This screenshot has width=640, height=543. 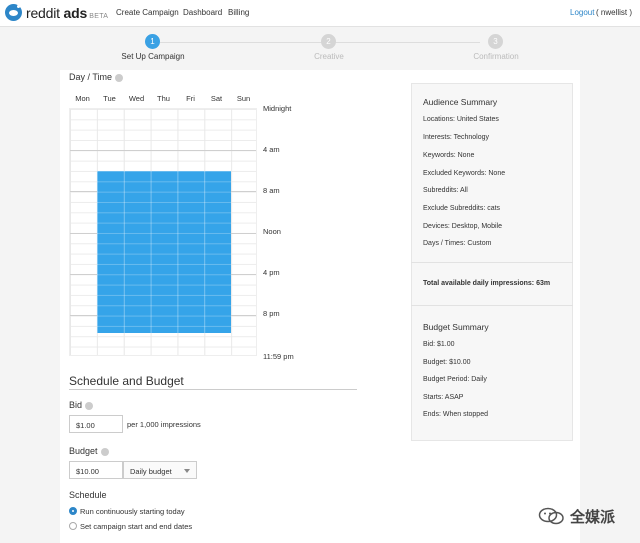 I want to click on radio-set-dates: Set campaign start and end dates, so click(x=130, y=526).